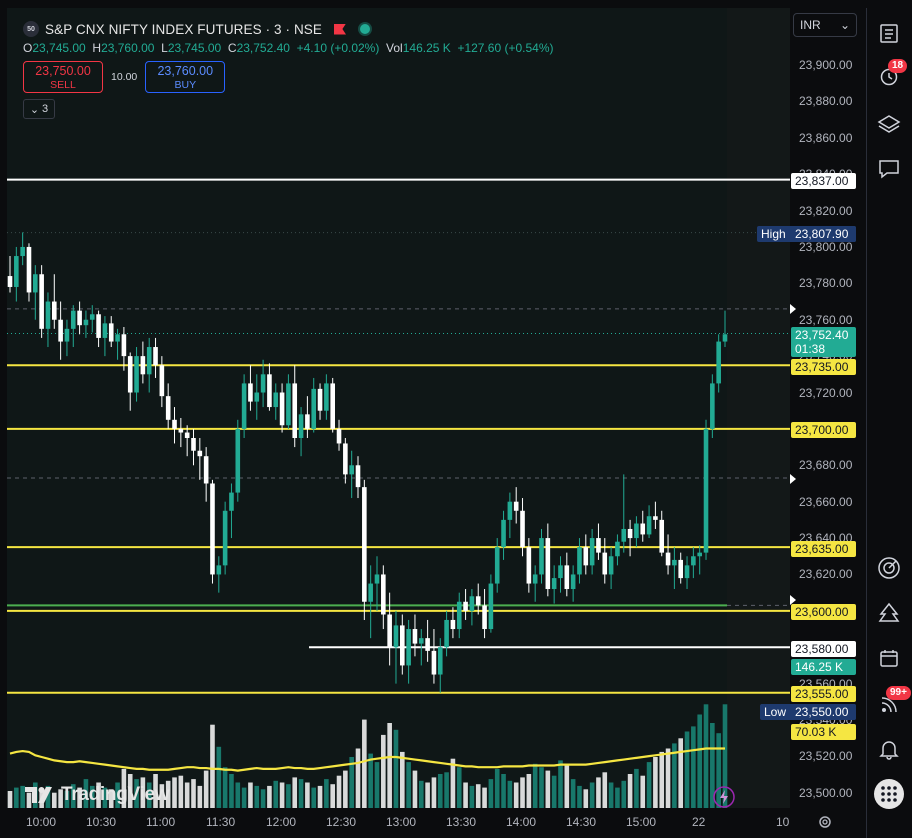 The image size is (912, 838). Describe the element at coordinates (641, 822) in the screenshot. I see `time-tick: 15:00` at that location.